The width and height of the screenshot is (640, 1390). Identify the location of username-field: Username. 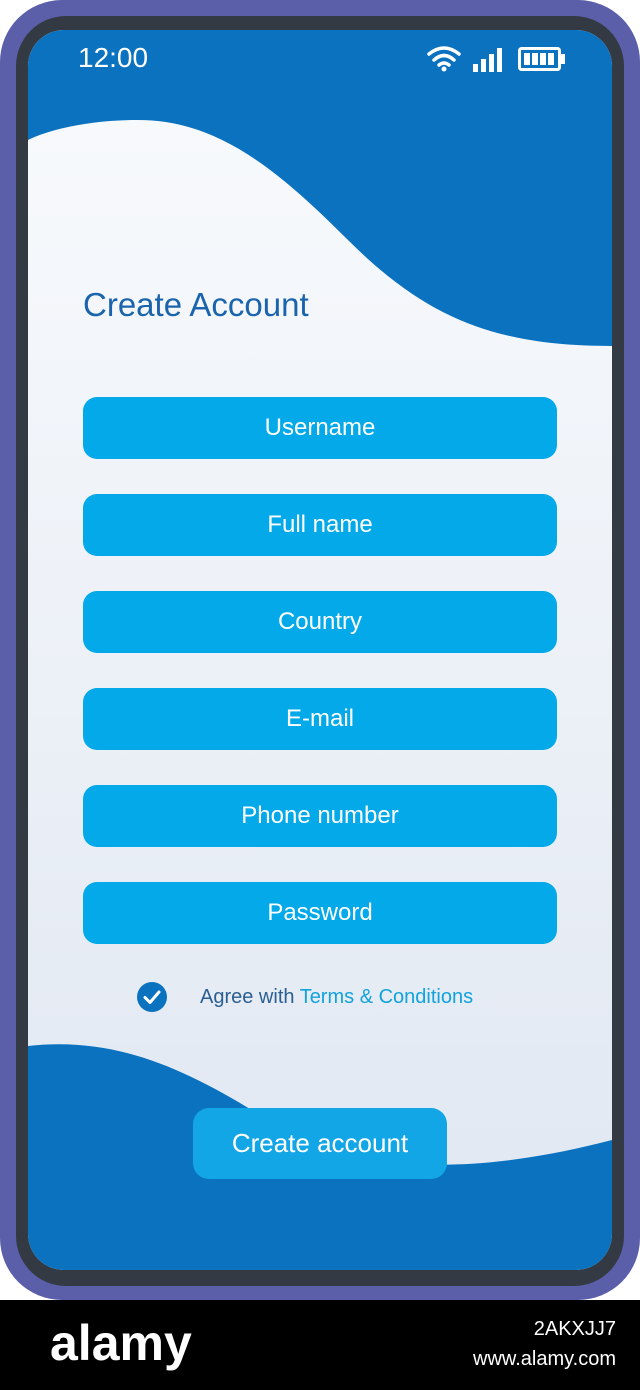
(320, 428).